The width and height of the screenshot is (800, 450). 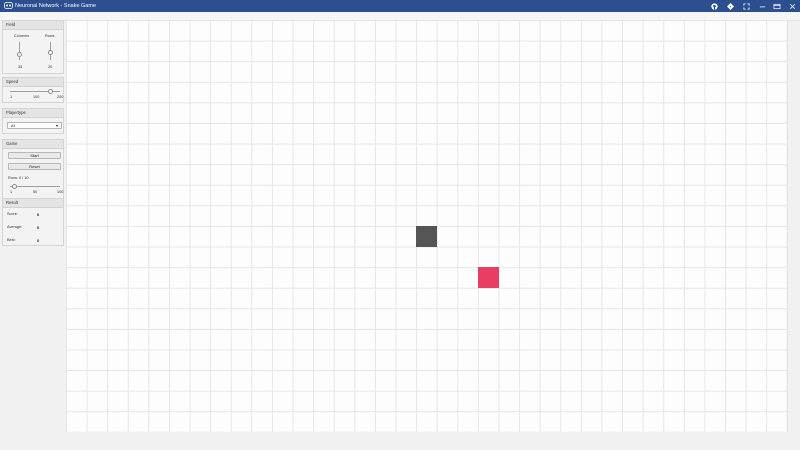 What do you see at coordinates (792, 6) in the screenshot?
I see `close-icon` at bounding box center [792, 6].